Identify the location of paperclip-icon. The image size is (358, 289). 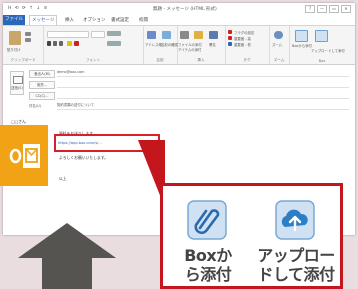
(207, 220).